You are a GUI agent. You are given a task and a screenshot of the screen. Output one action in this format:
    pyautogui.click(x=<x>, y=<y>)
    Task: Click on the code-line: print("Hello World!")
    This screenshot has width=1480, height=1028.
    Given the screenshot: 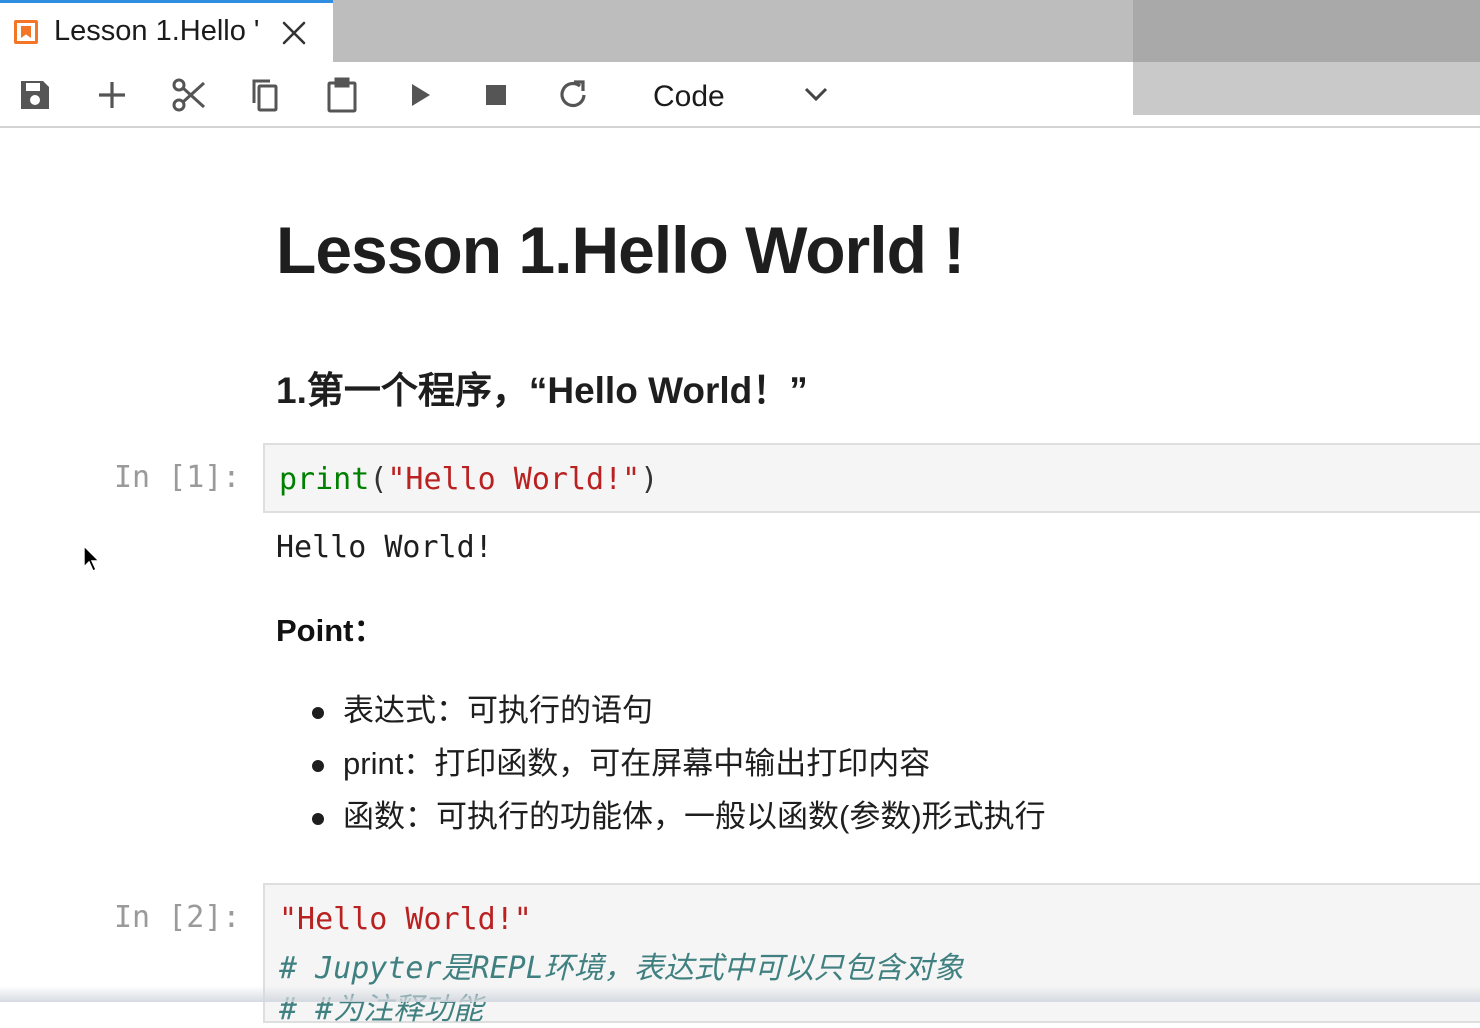 What is the action you would take?
    pyautogui.click(x=468, y=479)
    